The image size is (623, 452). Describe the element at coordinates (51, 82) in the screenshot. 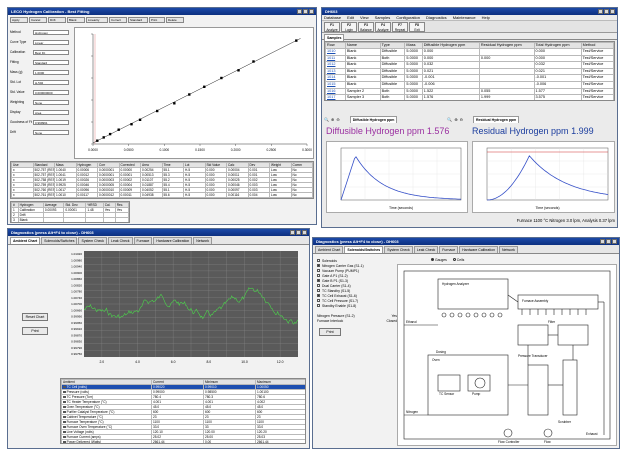

I see `form-field: H-502` at that location.